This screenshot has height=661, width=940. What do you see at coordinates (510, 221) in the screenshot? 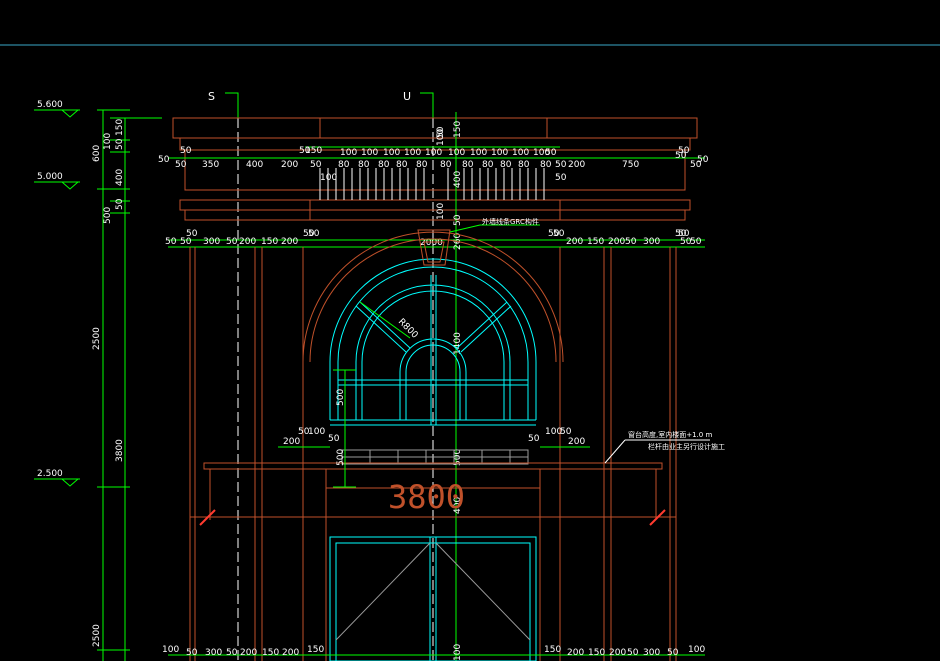
I see `keystone-note: 外墙线条GRC构件` at bounding box center [510, 221].